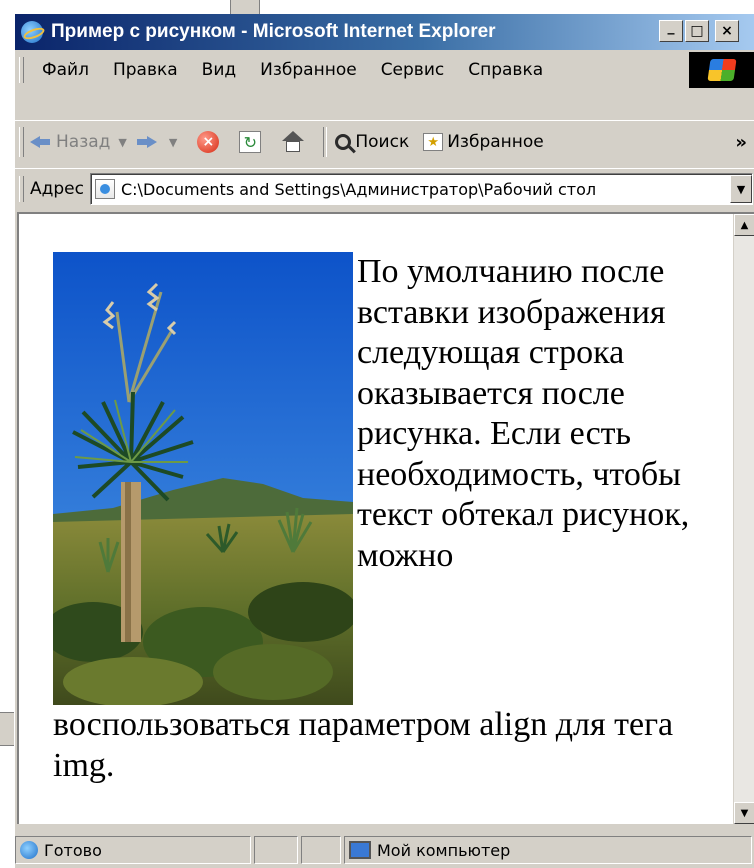 Image resolution: width=754 pixels, height=868 pixels. What do you see at coordinates (145, 70) in the screenshot?
I see `menu-edit: Правка` at bounding box center [145, 70].